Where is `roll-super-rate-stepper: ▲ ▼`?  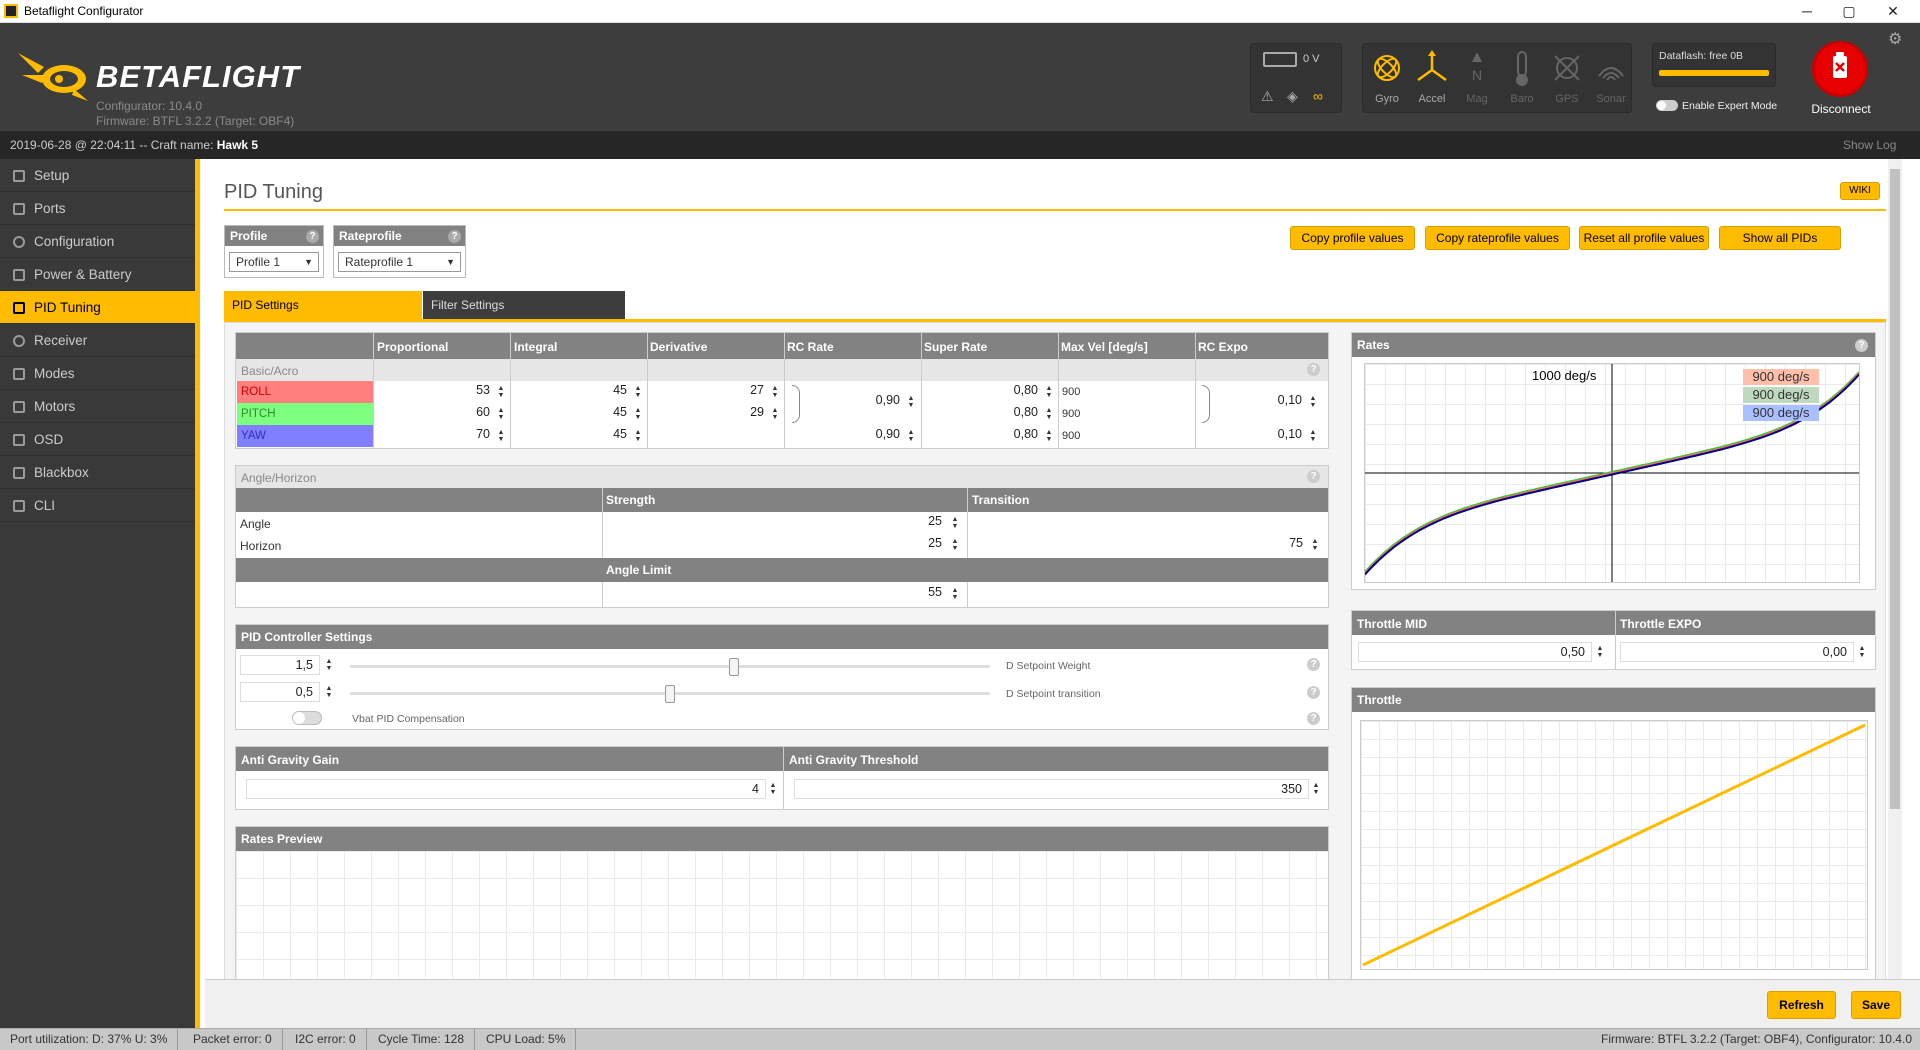 roll-super-rate-stepper: ▲ ▼ is located at coordinates (1049, 392).